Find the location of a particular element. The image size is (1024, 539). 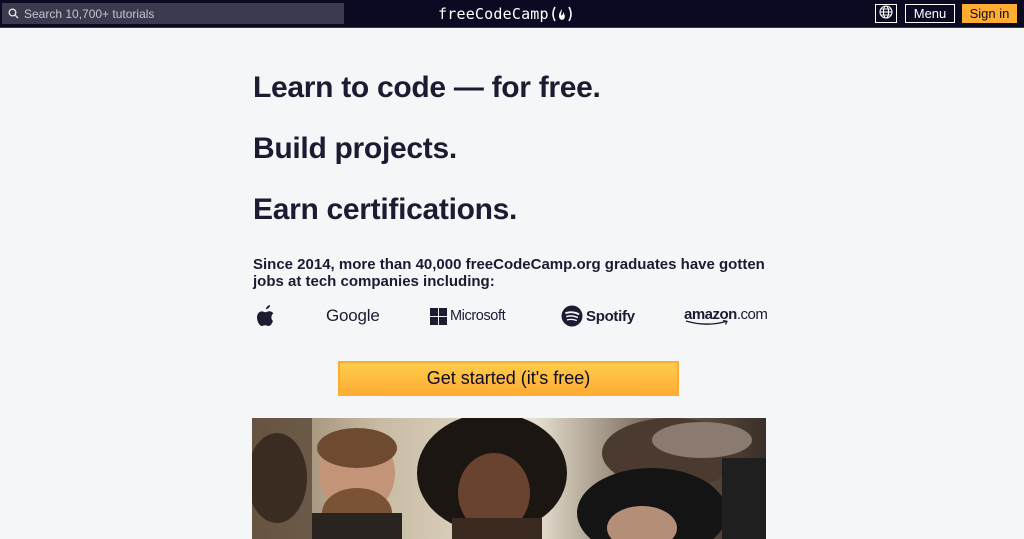

headline-earn: Earn certifications. is located at coordinates (385, 209).